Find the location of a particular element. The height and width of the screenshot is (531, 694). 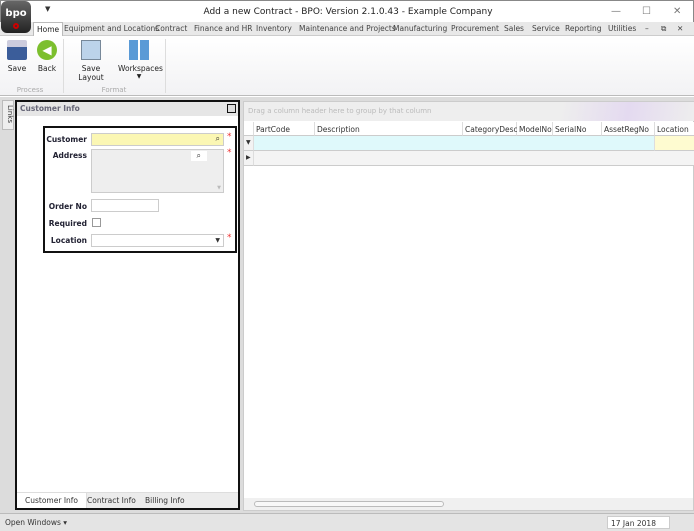

layout-wrench-icon is located at coordinates (91, 50).